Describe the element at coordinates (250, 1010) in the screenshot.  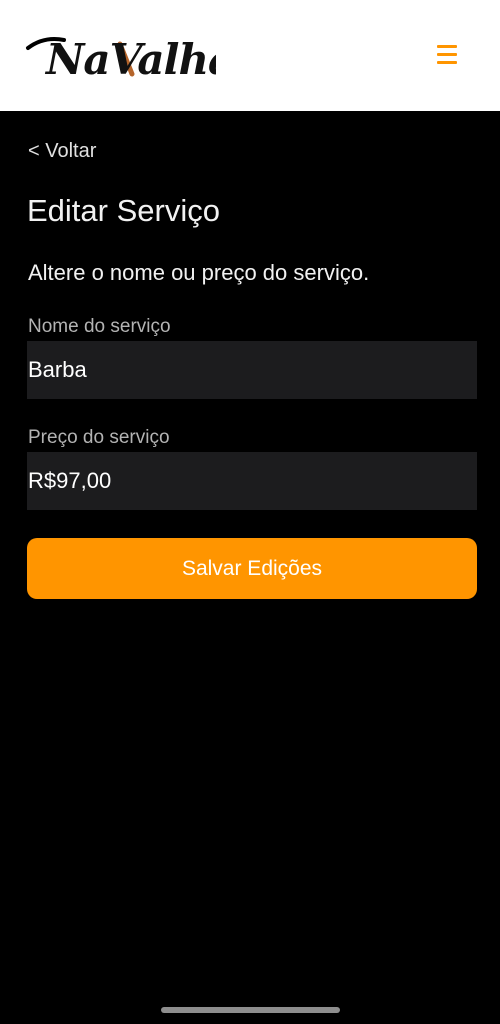
I see `home-indicator` at that location.